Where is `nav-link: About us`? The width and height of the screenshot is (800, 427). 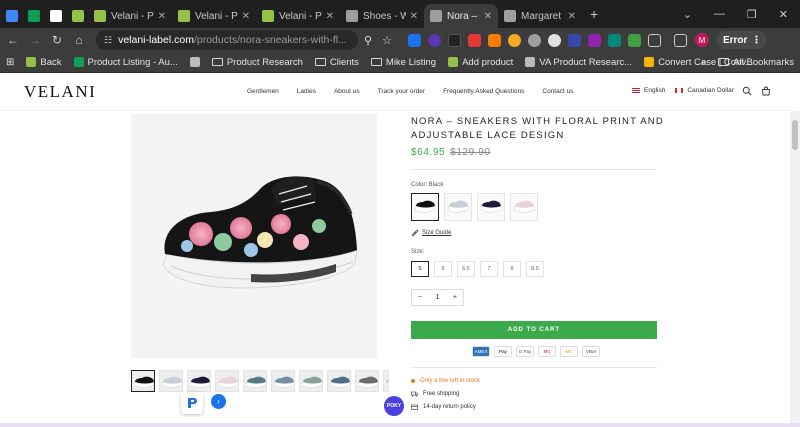 nav-link: About us is located at coordinates (347, 91).